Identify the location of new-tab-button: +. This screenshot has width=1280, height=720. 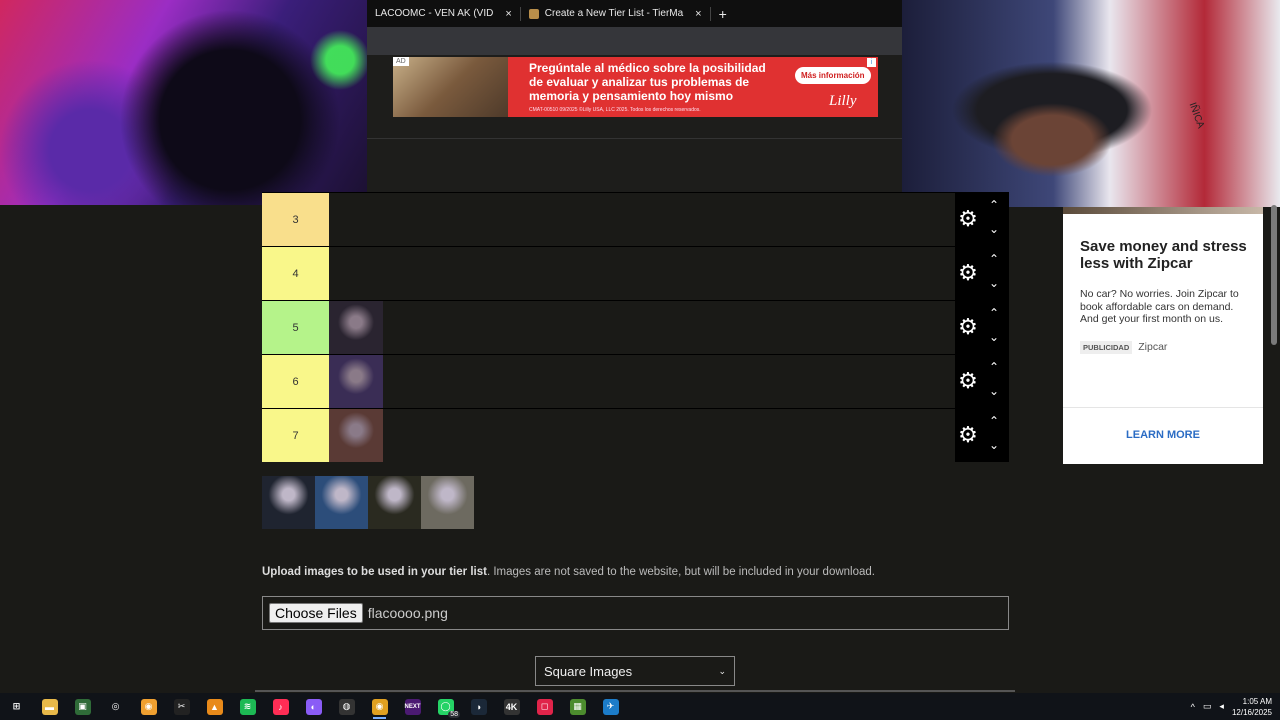
(723, 14).